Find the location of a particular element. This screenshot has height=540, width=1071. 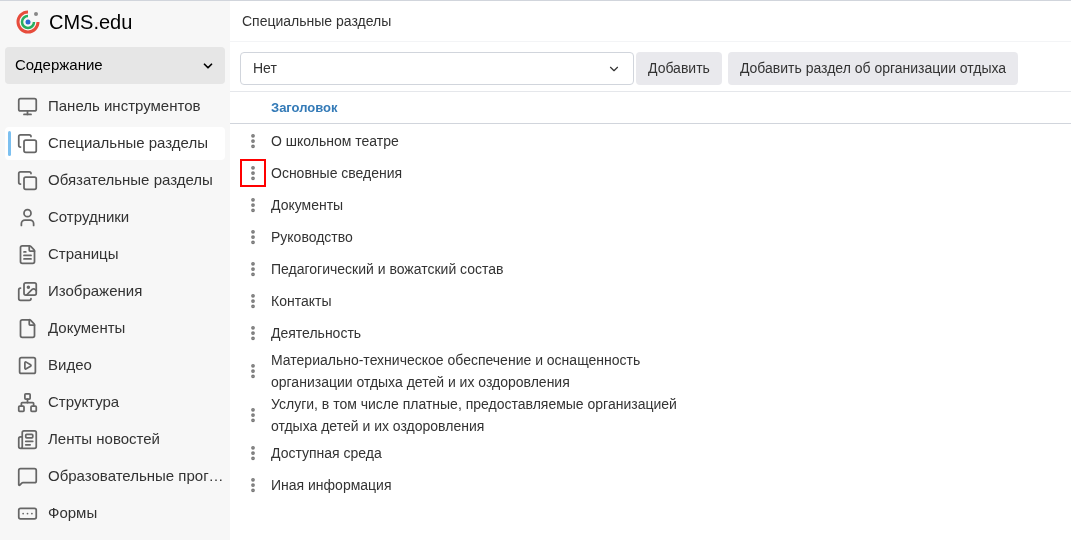

structure-icon is located at coordinates (27, 402).